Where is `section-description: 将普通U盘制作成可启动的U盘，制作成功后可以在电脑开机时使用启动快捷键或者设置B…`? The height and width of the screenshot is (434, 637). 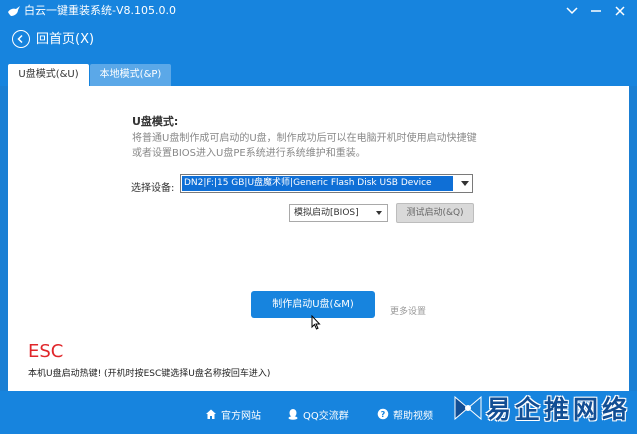
section-description: 将普通U盘制作成可启动的U盘，制作成功后可以在电脑开机时使用启动快捷键或者设置B… is located at coordinates (304, 146).